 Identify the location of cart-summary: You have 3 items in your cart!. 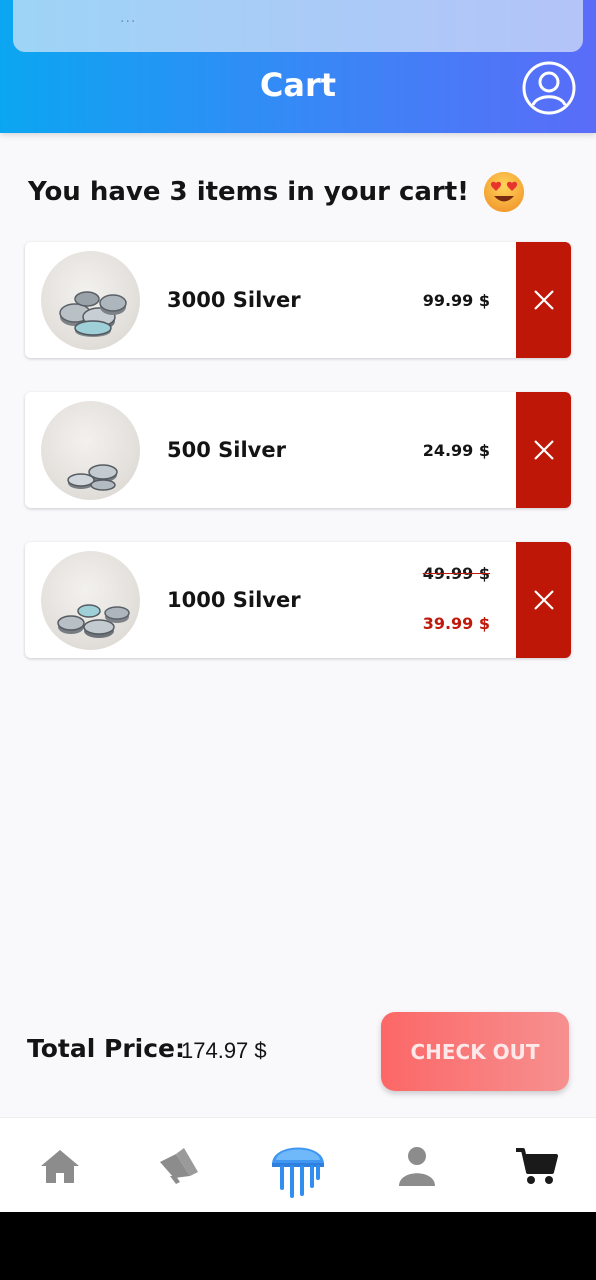
(276, 192).